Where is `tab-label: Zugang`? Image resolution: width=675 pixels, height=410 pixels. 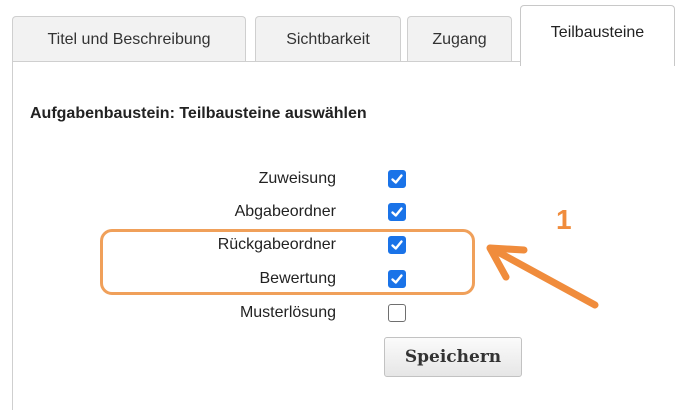 tab-label: Zugang is located at coordinates (459, 39).